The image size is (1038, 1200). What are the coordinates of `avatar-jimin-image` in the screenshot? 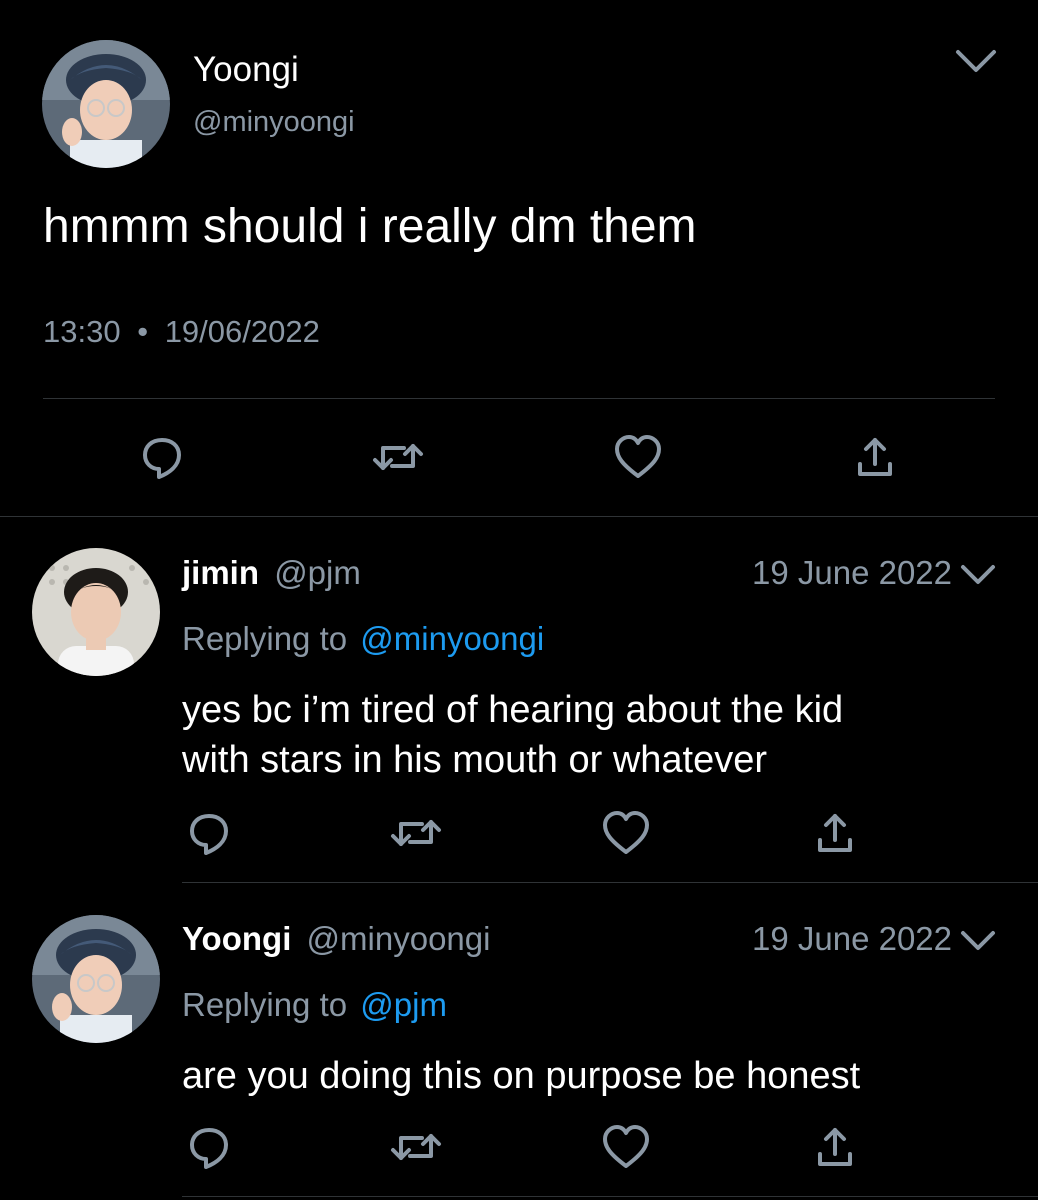 It's located at (96, 612).